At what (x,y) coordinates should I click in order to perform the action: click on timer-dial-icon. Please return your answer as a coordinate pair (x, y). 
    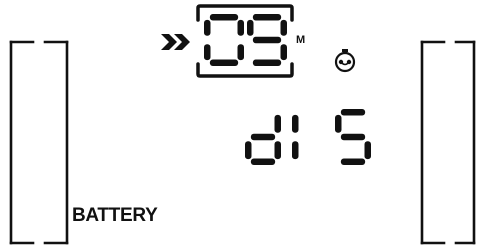
    Looking at the image, I should click on (345, 61).